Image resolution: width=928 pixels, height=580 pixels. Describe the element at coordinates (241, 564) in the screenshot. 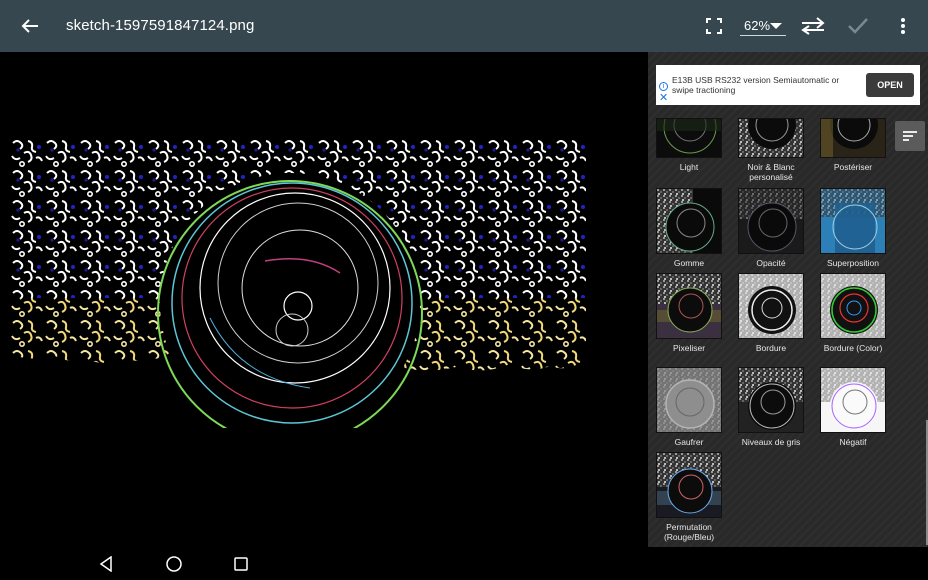

I see `nav-recents-icon` at that location.